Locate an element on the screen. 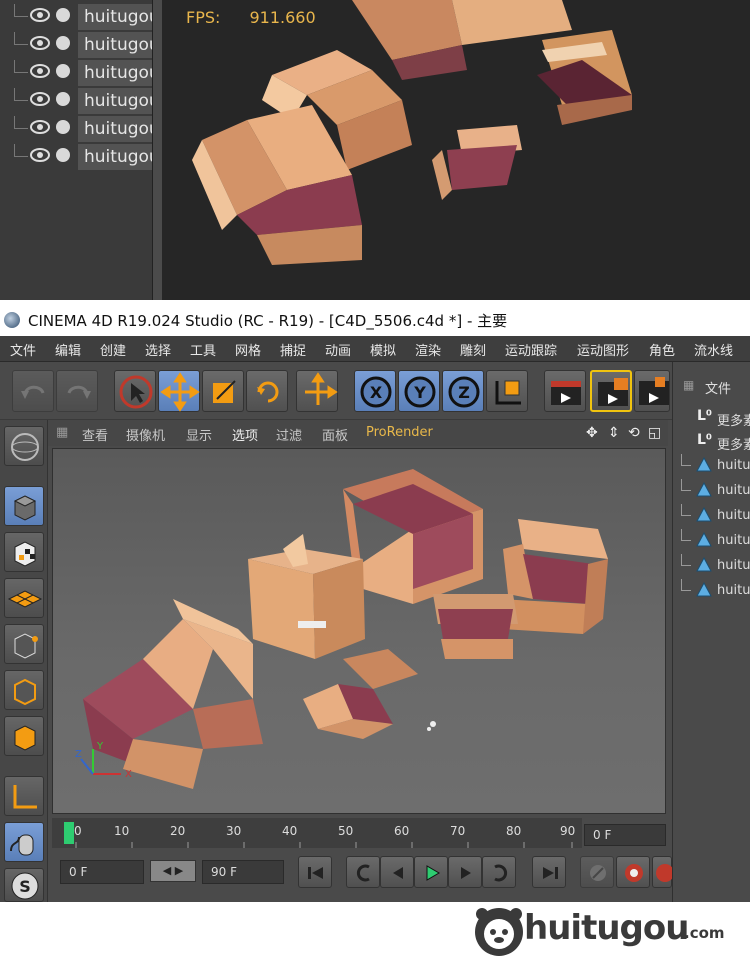  viewport-menu-camera: 摄像机 is located at coordinates (145, 434).